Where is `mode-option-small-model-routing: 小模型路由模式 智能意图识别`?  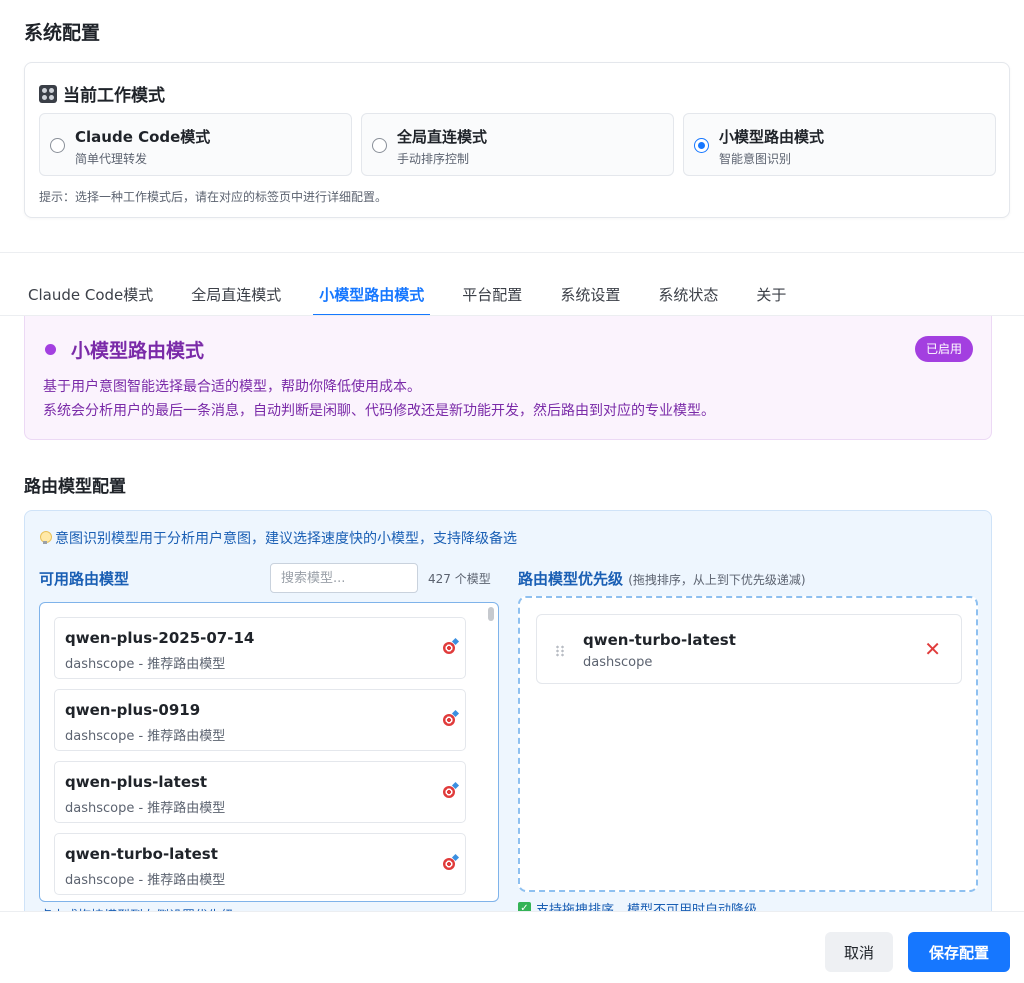
mode-option-small-model-routing: 小模型路由模式 智能意图识别 is located at coordinates (839, 144).